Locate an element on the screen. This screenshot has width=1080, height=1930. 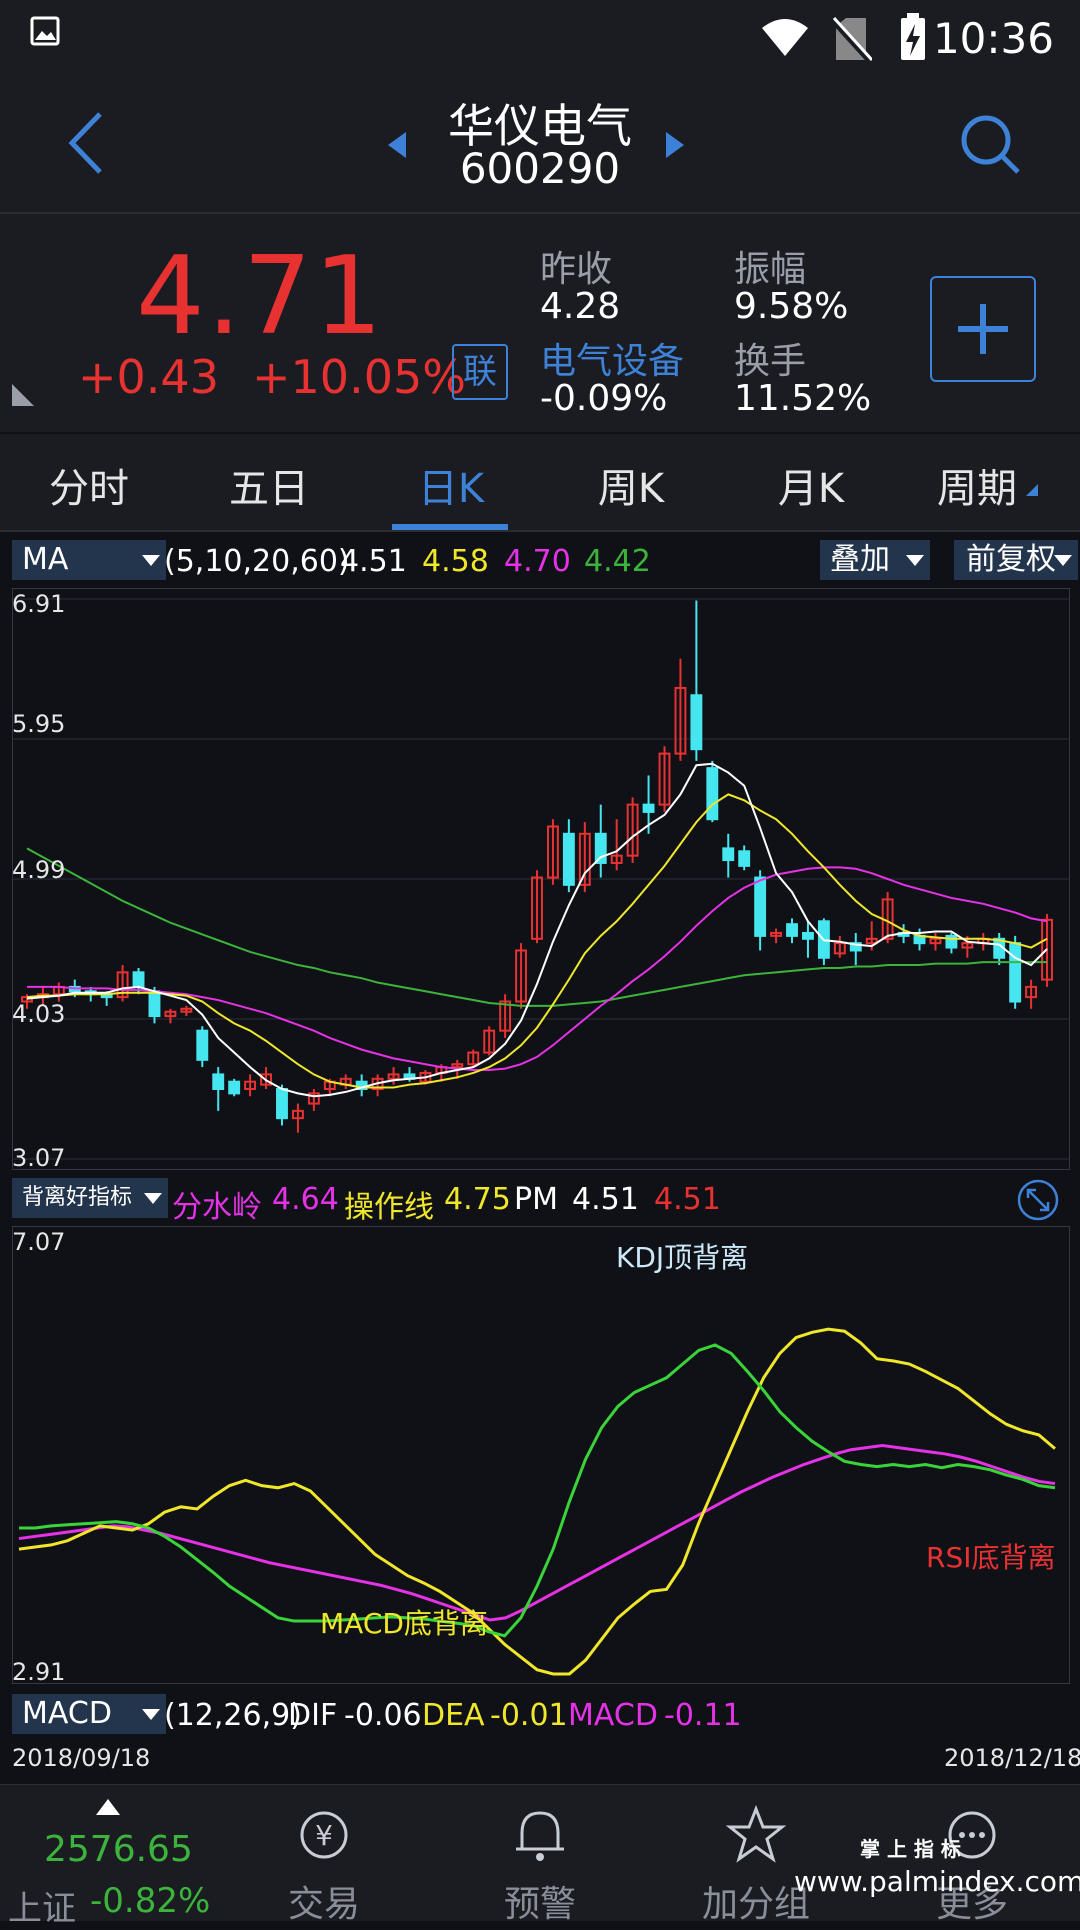
indicator-name-1: 分水岭 is located at coordinates (217, 1207).